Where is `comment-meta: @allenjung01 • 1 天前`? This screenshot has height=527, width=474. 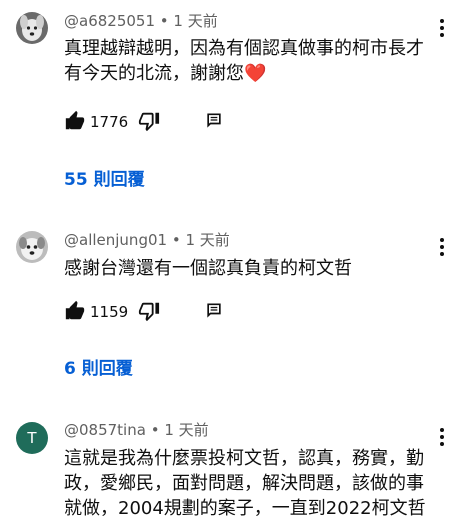
comment-meta: @allenjung01 • 1 天前 is located at coordinates (147, 240).